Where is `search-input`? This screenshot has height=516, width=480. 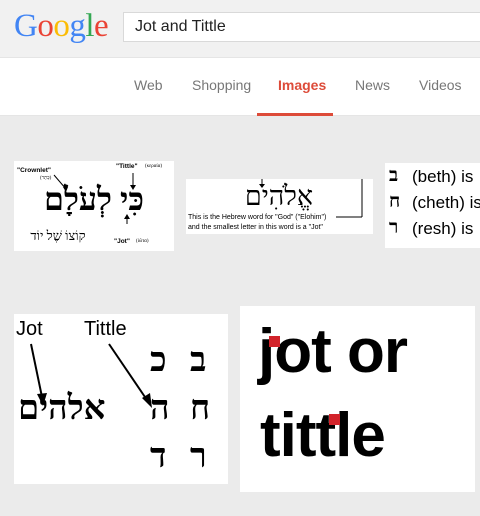 search-input is located at coordinates (300, 27).